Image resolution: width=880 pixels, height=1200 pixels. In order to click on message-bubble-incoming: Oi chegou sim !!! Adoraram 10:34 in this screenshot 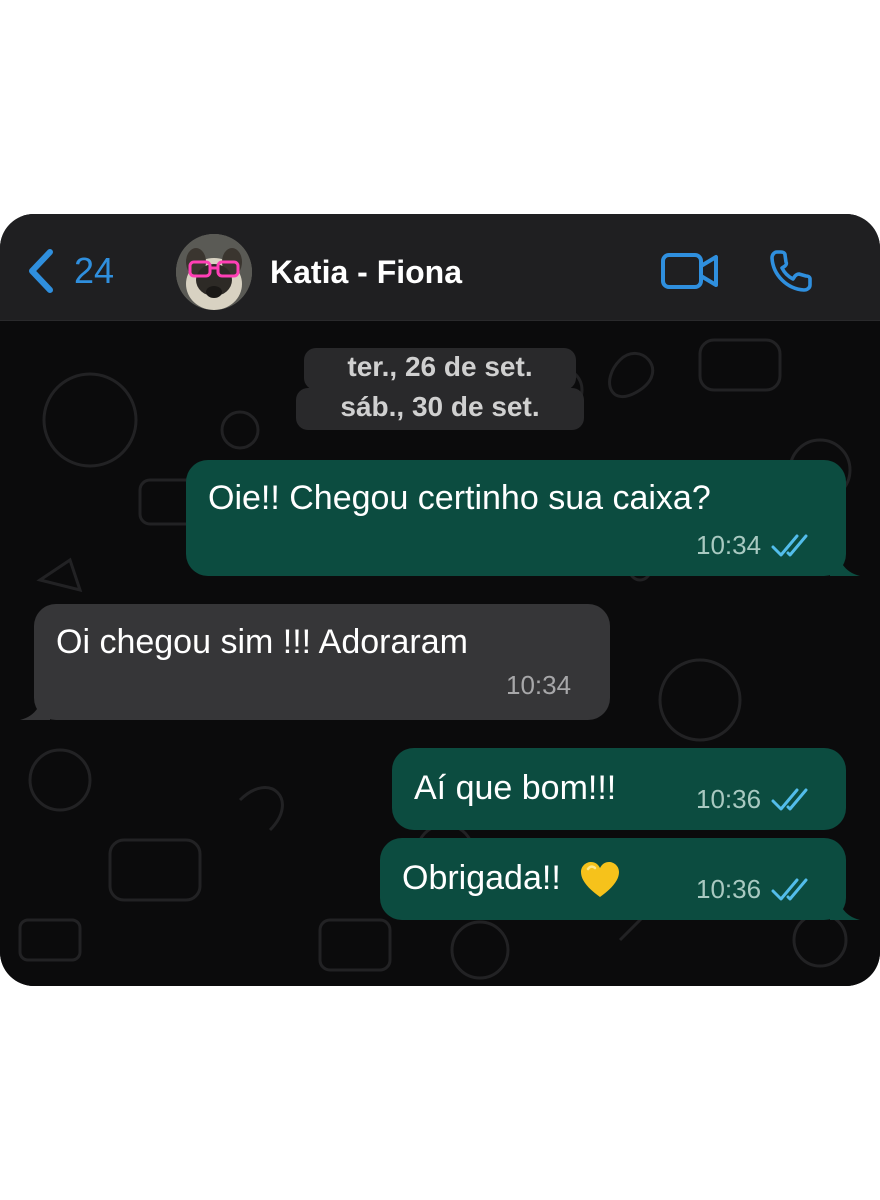, I will do `click(315, 662)`.